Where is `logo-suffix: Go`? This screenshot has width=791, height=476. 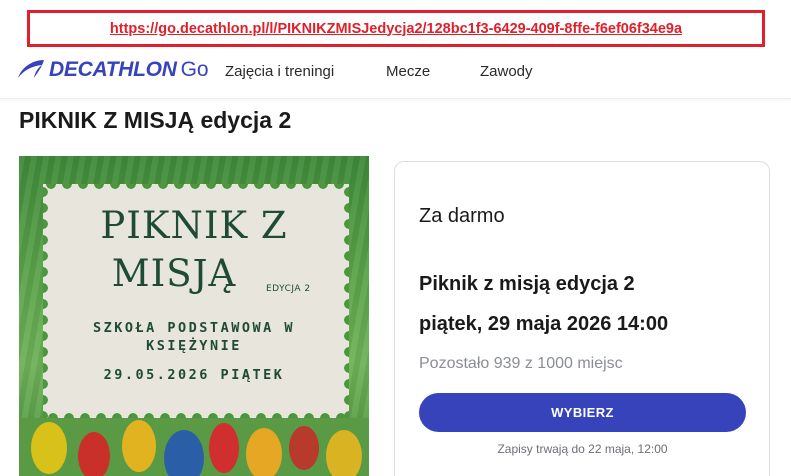 logo-suffix: Go is located at coordinates (194, 69).